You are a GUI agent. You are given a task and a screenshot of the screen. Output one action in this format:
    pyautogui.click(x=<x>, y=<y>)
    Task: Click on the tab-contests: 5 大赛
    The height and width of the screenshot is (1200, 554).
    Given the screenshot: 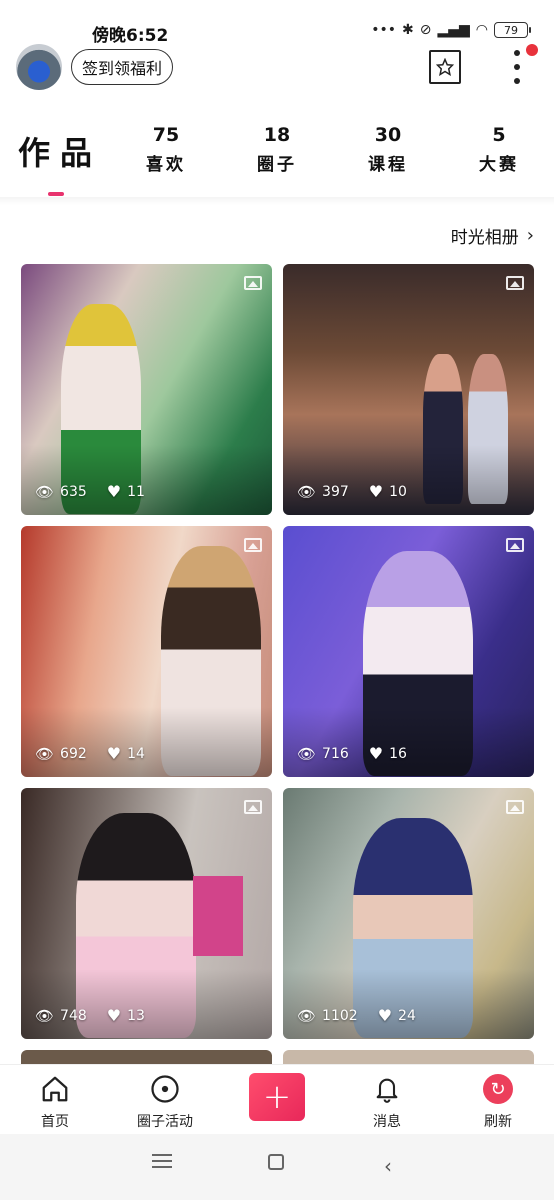 What is the action you would take?
    pyautogui.click(x=499, y=149)
    